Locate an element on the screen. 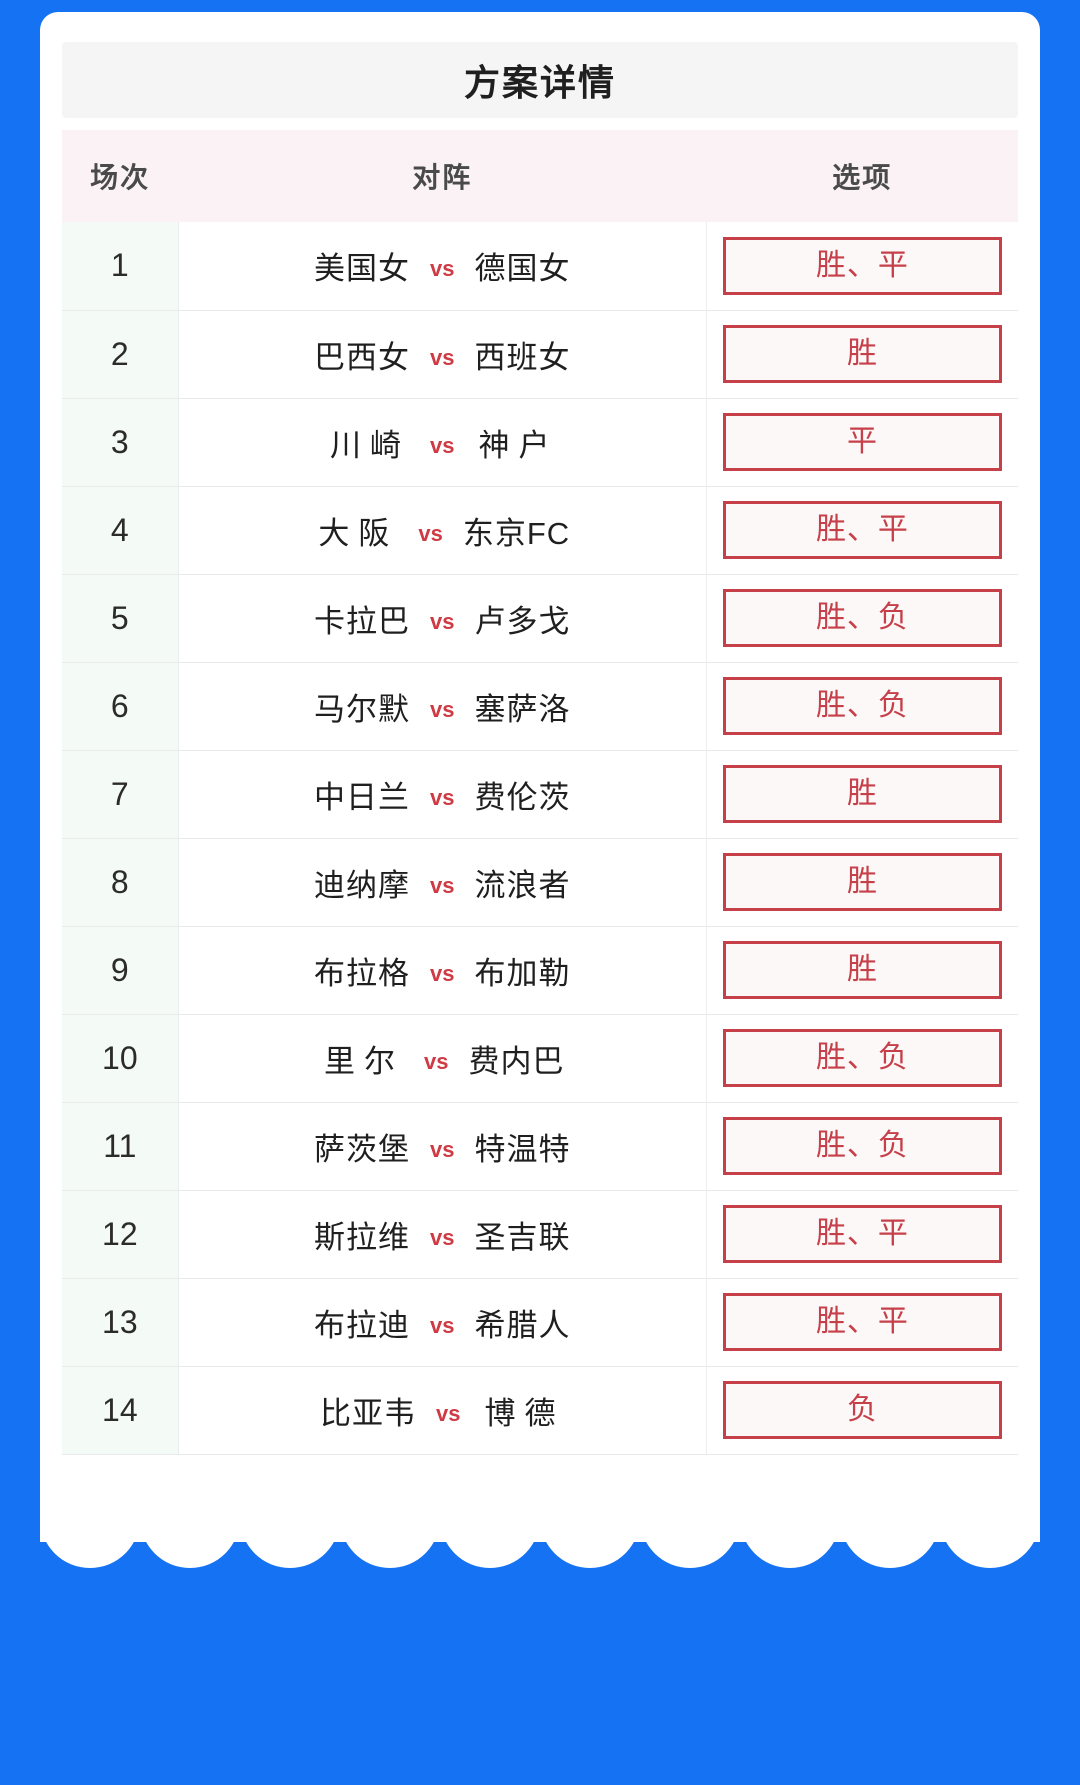 The image size is (1080, 1785). home-team-name: 布拉迪 is located at coordinates (362, 1325).